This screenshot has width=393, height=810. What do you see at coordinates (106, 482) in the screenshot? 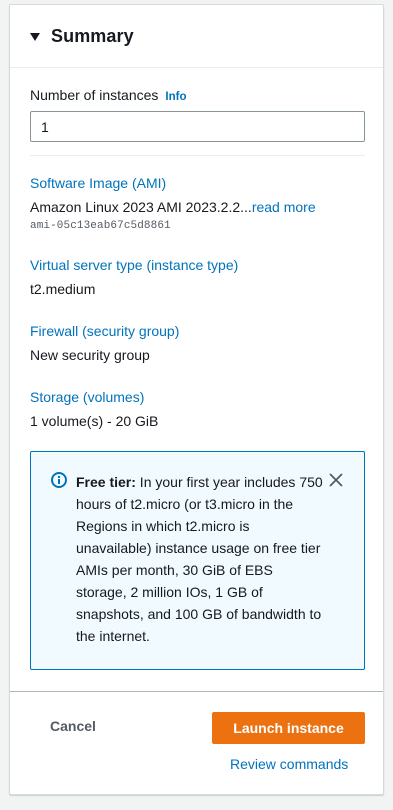
I see `free-tier-heading: Free tier:` at bounding box center [106, 482].